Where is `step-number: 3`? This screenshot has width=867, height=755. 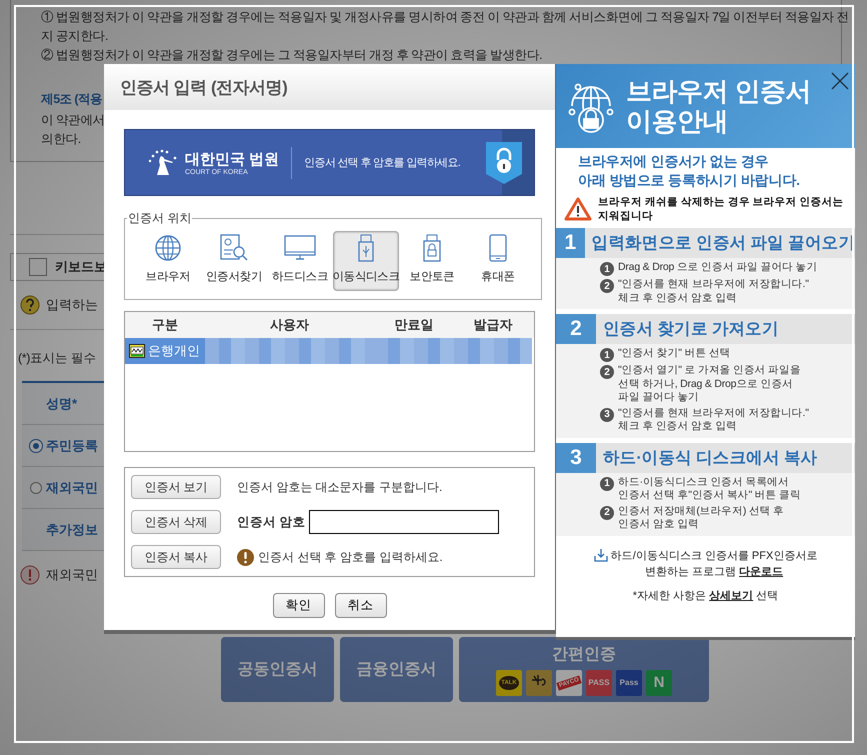
step-number: 3 is located at coordinates (607, 415).